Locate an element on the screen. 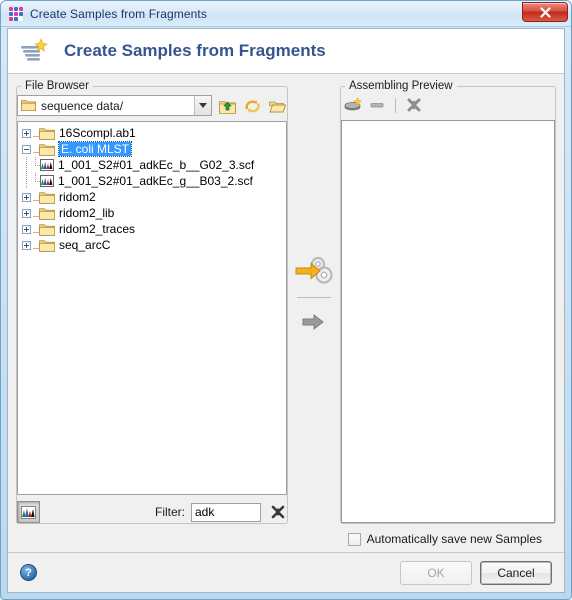 This screenshot has width=572, height=600. path-toolbar: sequence data/ is located at coordinates (152, 105).